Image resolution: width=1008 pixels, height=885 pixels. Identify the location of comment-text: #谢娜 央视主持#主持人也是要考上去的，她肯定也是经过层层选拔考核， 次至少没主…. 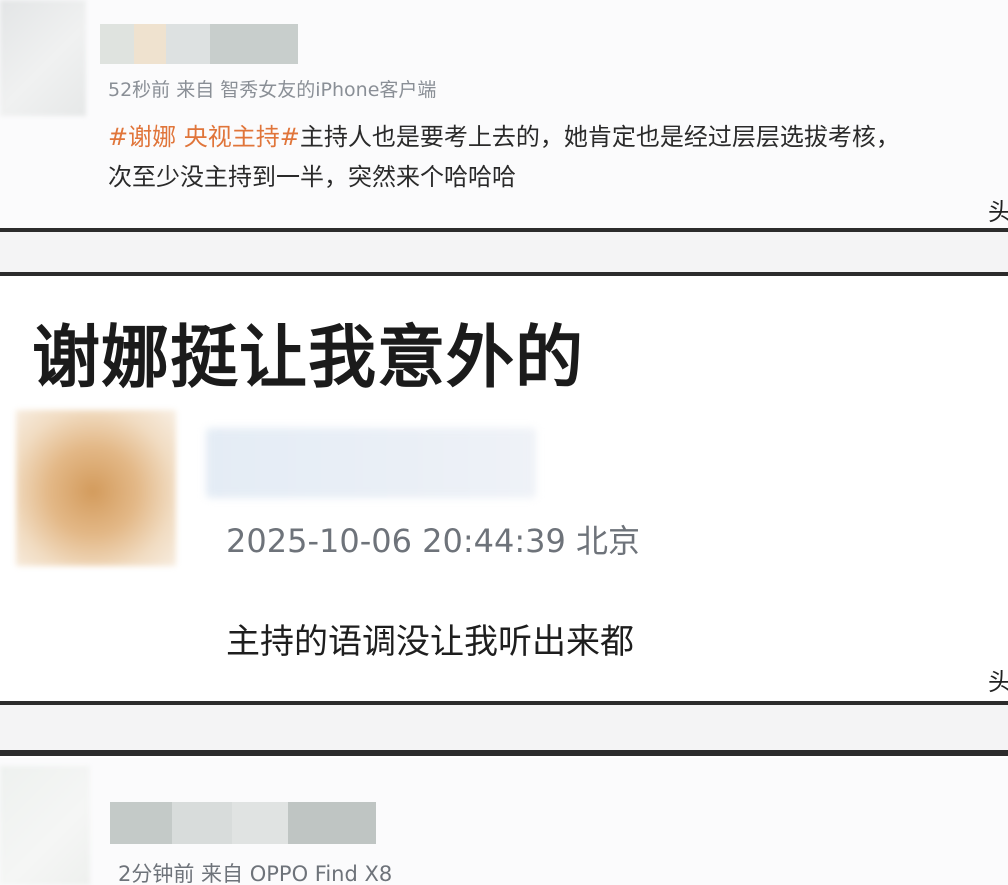
(558, 157).